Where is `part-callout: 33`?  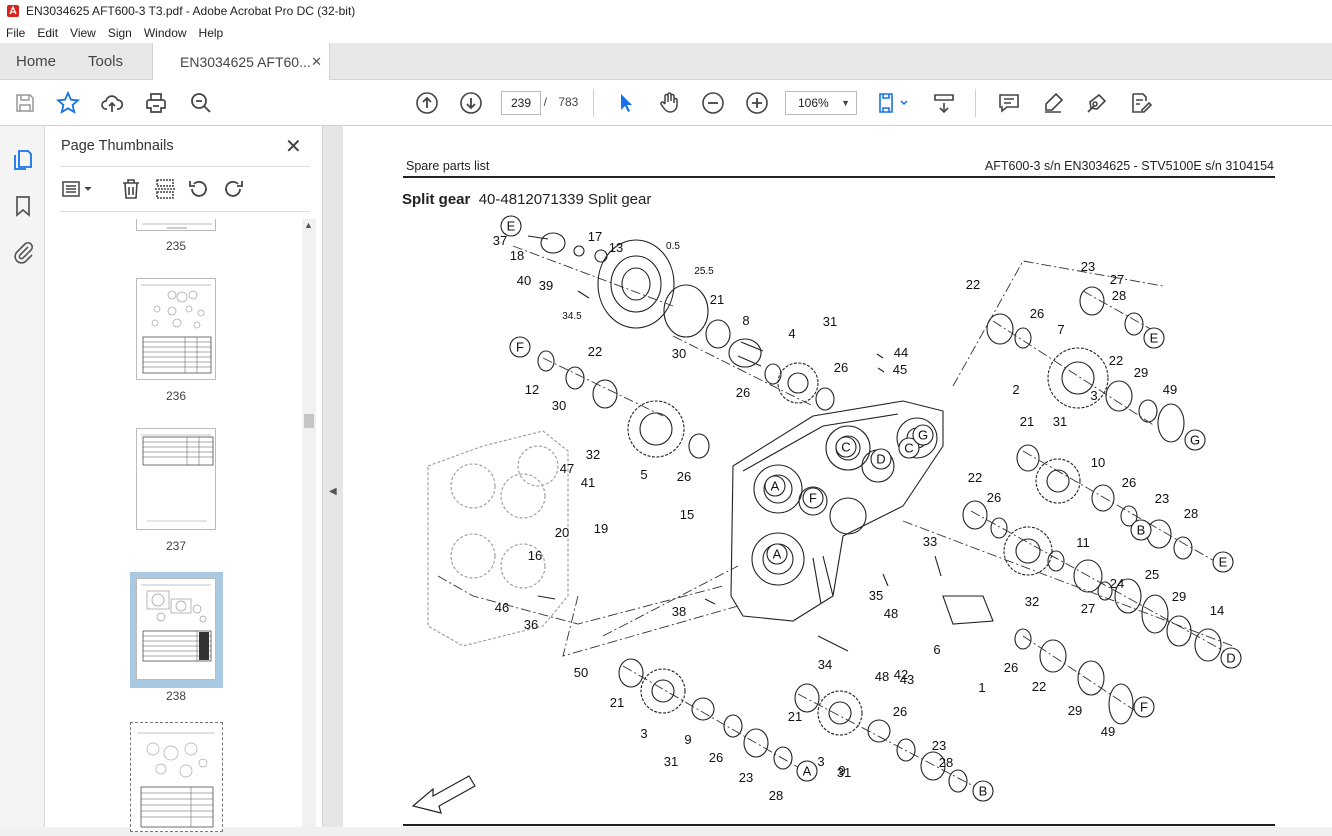 part-callout: 33 is located at coordinates (930, 541).